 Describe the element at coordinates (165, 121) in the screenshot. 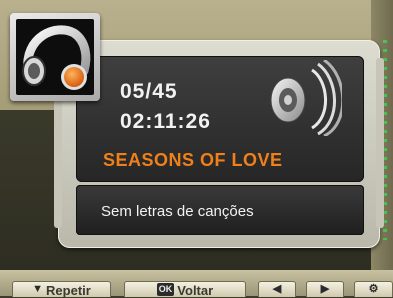

I see `elapsed-time: 02:11:26` at that location.